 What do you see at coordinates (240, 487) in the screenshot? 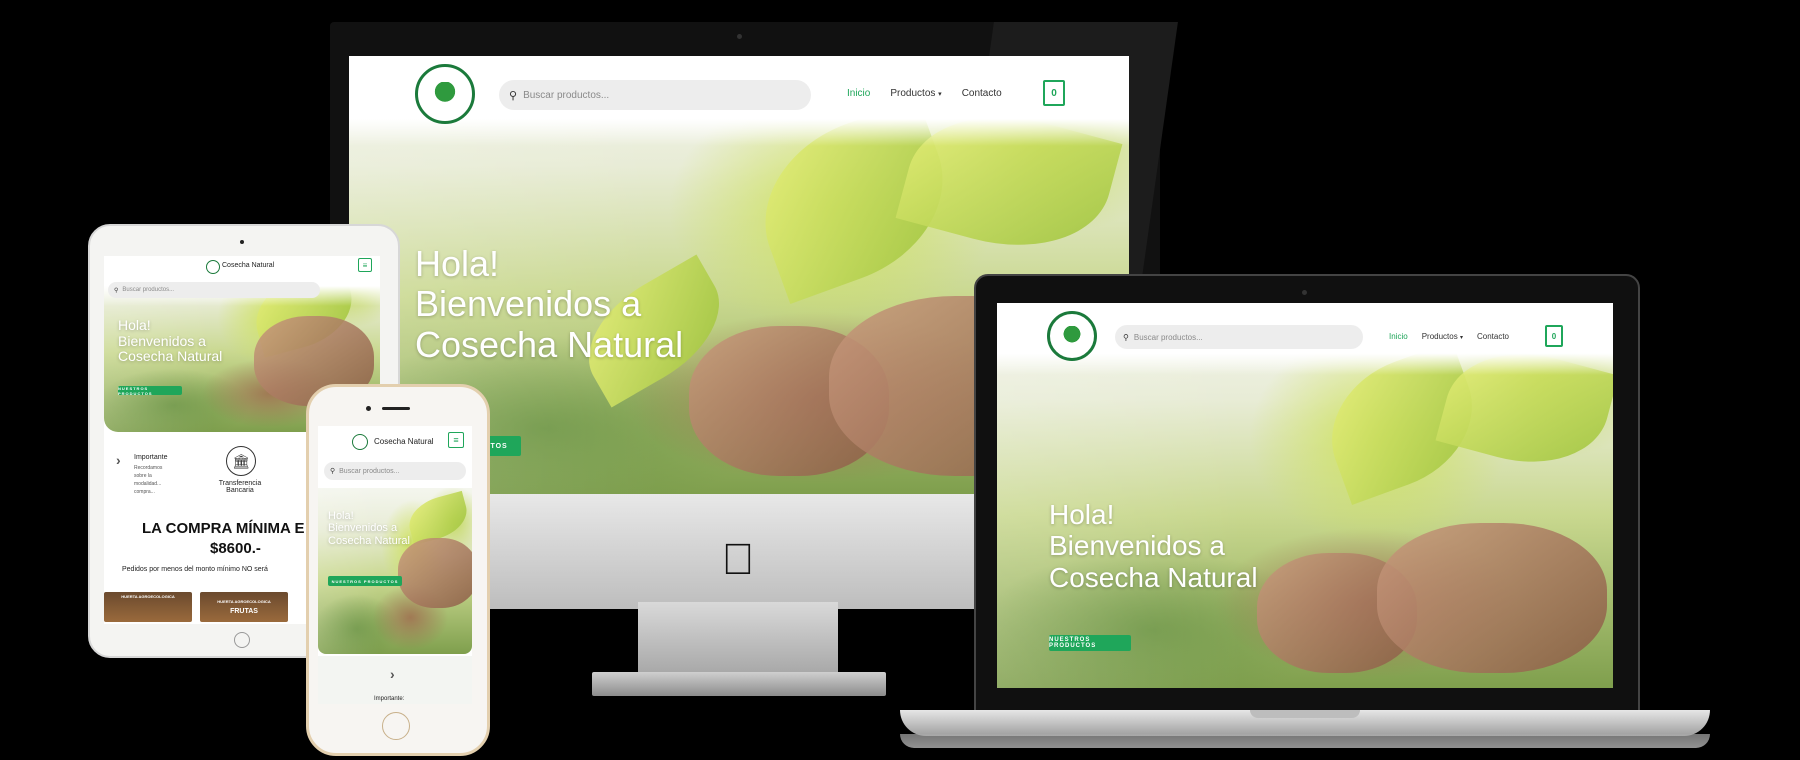
I see `transfer-label: Transferencia Bancaria` at bounding box center [240, 487].